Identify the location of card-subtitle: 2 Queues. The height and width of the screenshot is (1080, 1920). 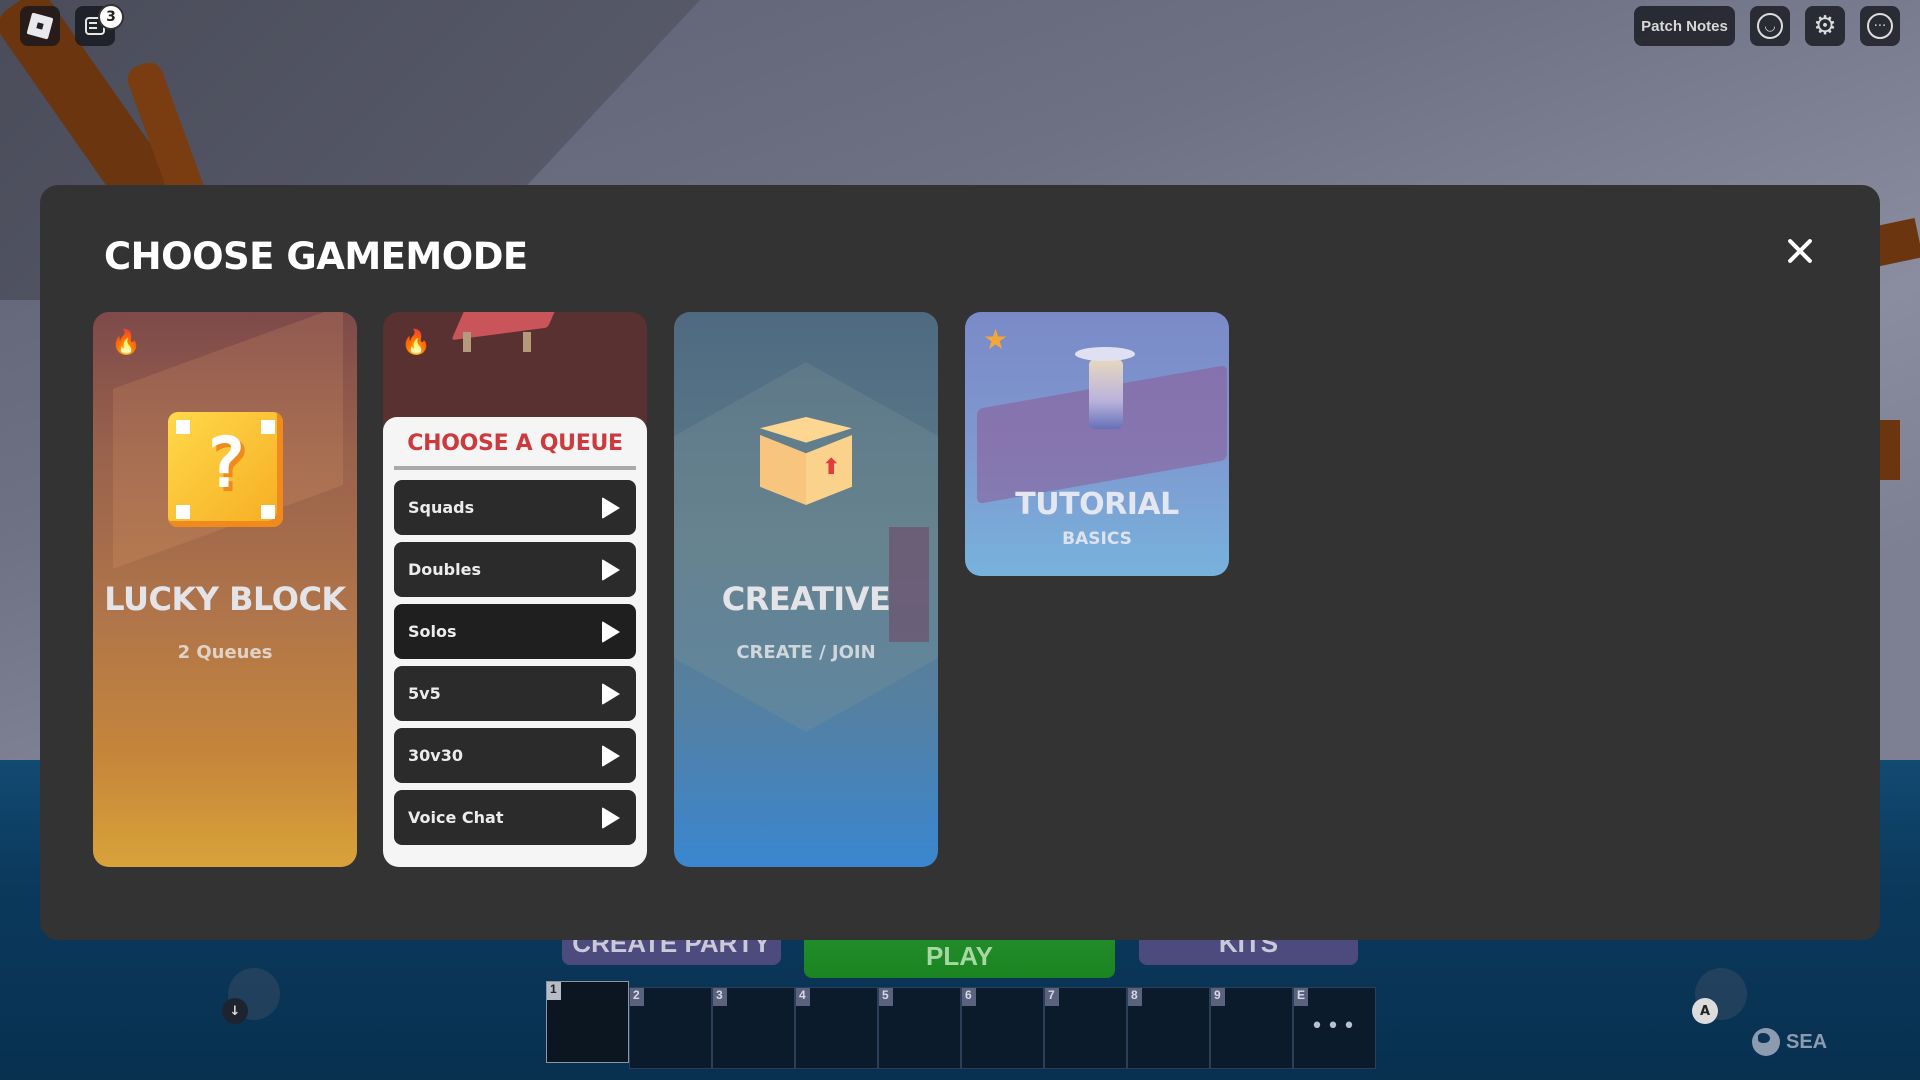
(225, 652).